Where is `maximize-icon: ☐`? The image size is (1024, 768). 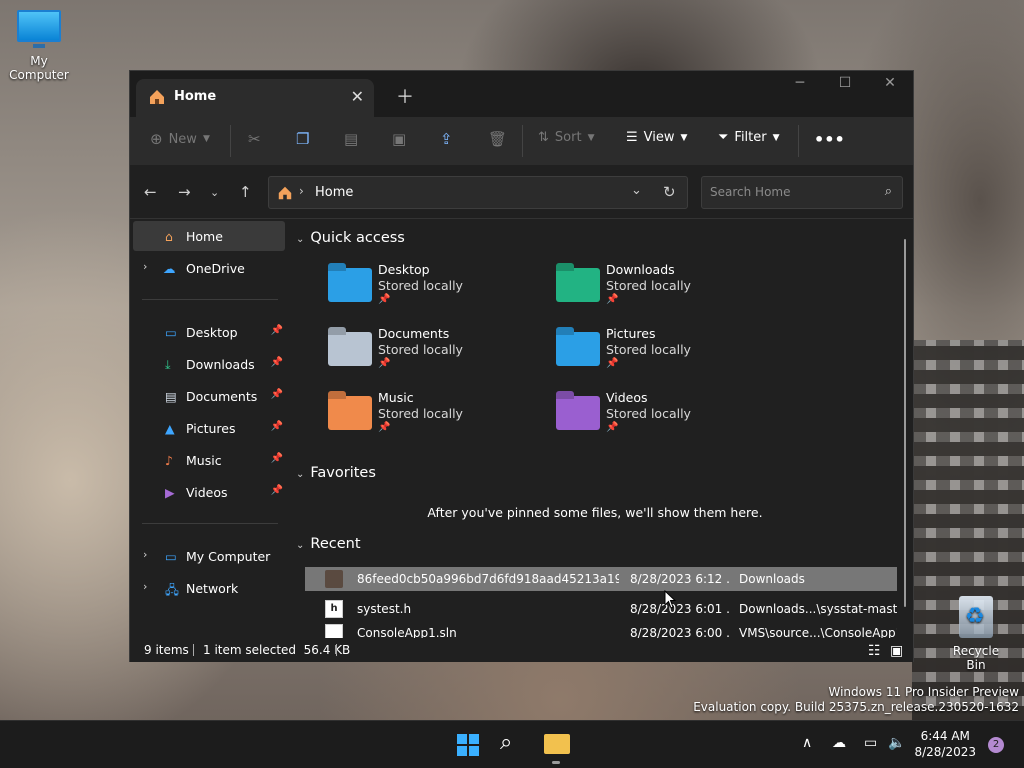 maximize-icon: ☐ is located at coordinates (845, 83).